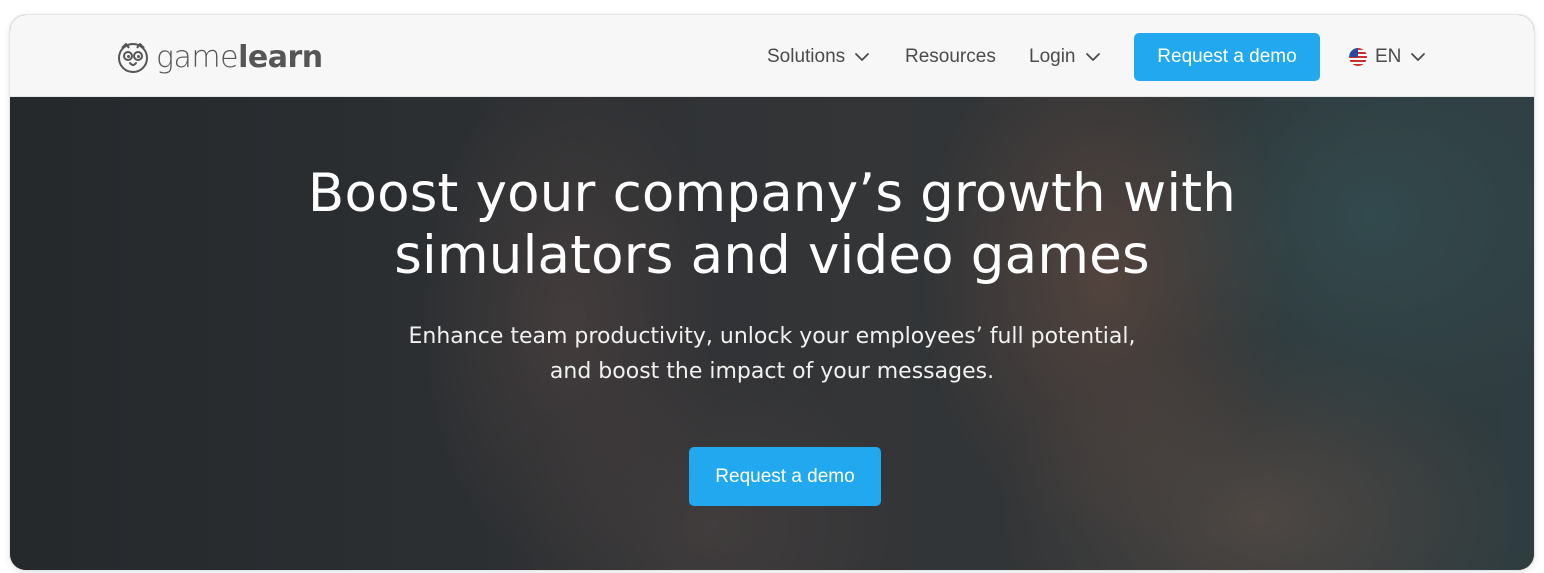  Describe the element at coordinates (772, 193) in the screenshot. I see `hero-title-line1: Boost your company’s growth with` at that location.